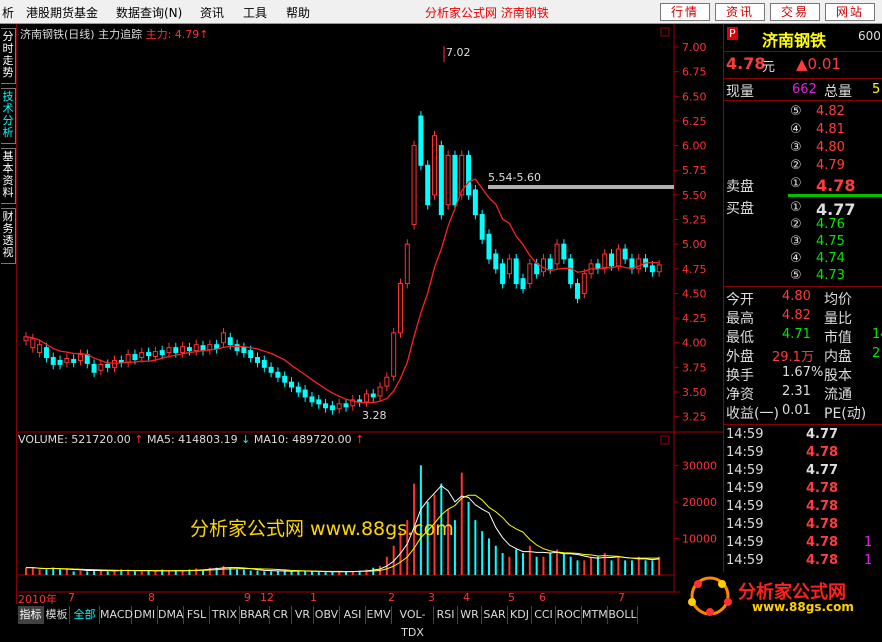 The width and height of the screenshot is (882, 642). What do you see at coordinates (796, 334) in the screenshot?
I see `stat-value: 4.71` at bounding box center [796, 334].